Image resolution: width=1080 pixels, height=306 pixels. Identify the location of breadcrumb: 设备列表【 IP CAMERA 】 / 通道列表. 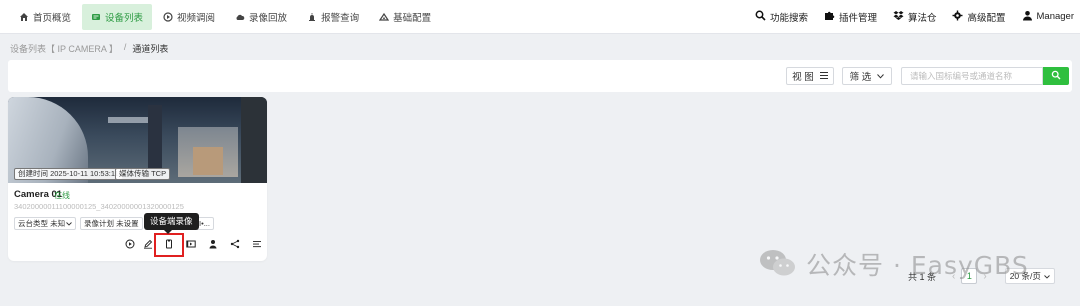
(89, 48).